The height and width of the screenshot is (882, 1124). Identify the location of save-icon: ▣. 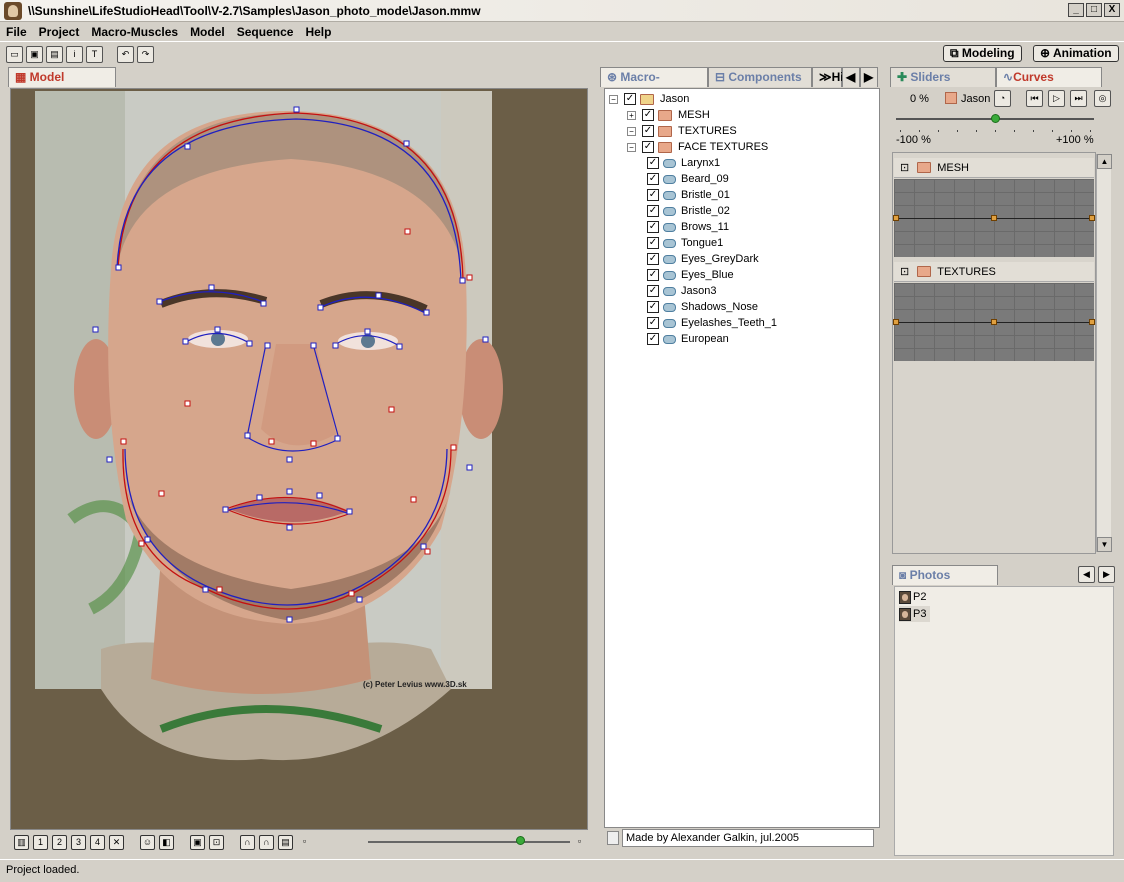
(34, 54).